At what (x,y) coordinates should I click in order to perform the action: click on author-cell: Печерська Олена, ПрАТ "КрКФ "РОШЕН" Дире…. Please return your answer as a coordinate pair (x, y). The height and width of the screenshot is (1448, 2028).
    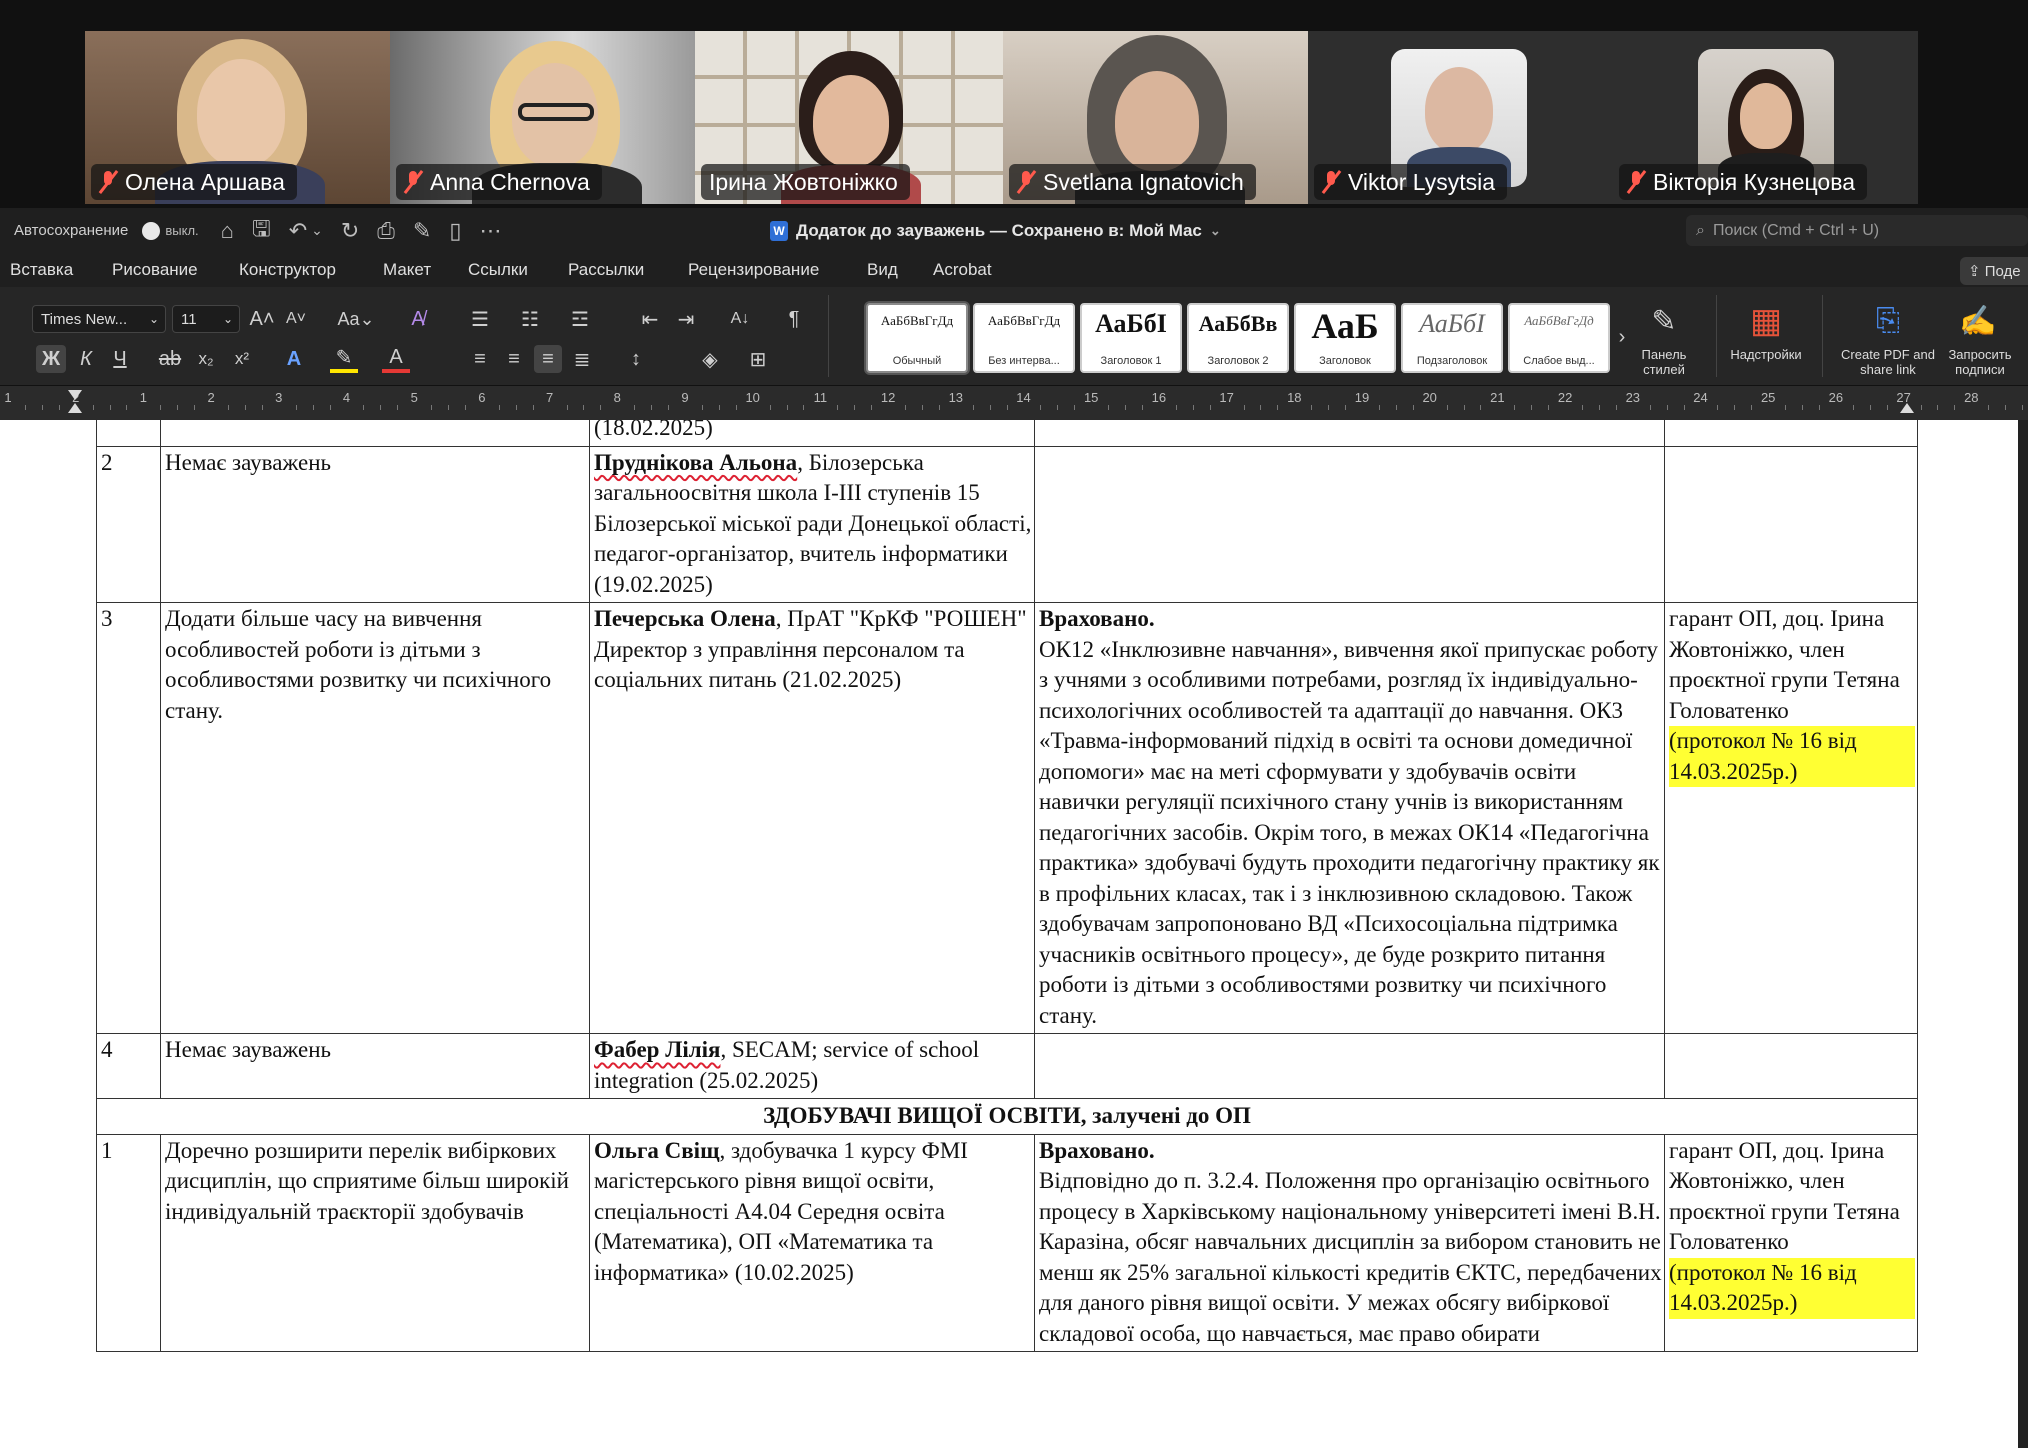
    Looking at the image, I should click on (812, 818).